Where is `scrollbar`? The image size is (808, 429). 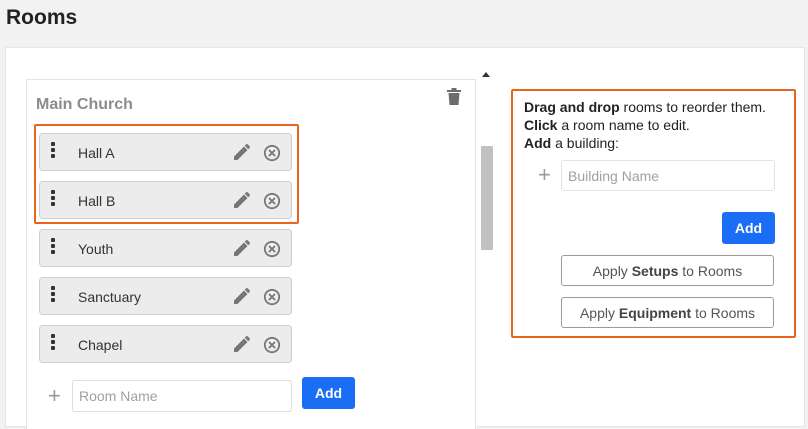
scrollbar is located at coordinates (486, 247).